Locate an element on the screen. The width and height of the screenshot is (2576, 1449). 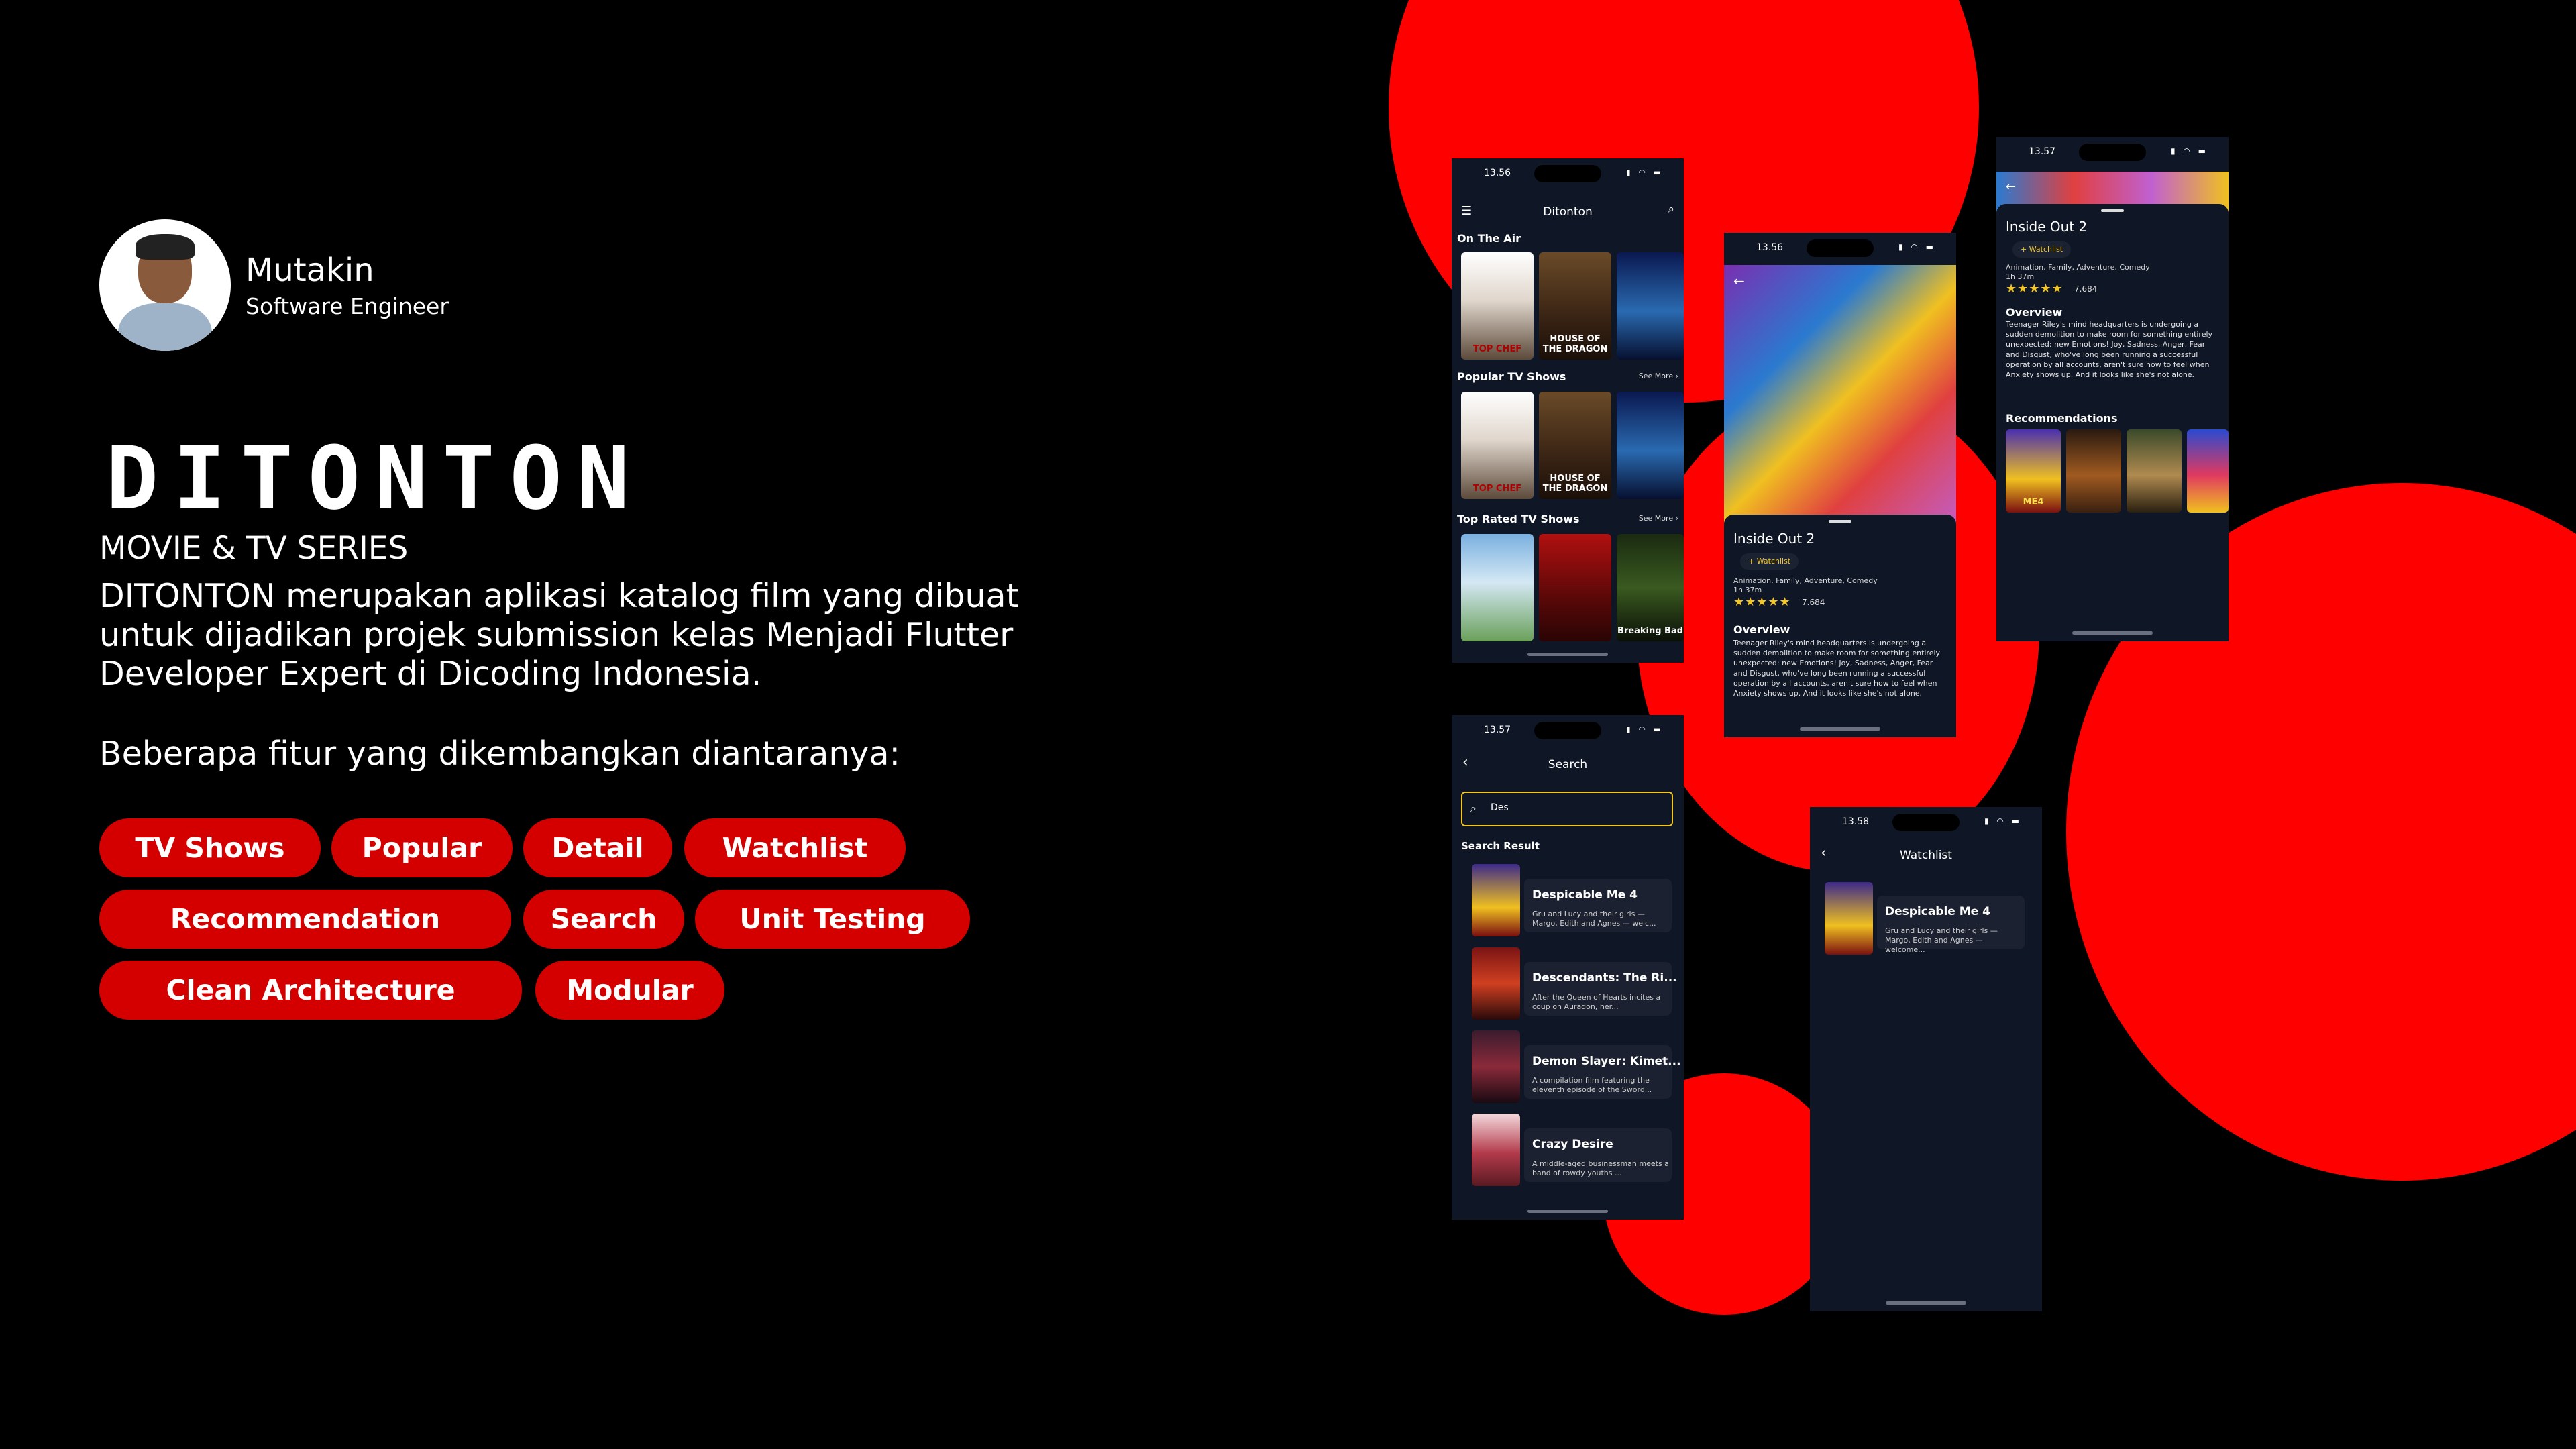
section-top-rated-tv-shows: Top Rated TV Shows is located at coordinates (1518, 519).